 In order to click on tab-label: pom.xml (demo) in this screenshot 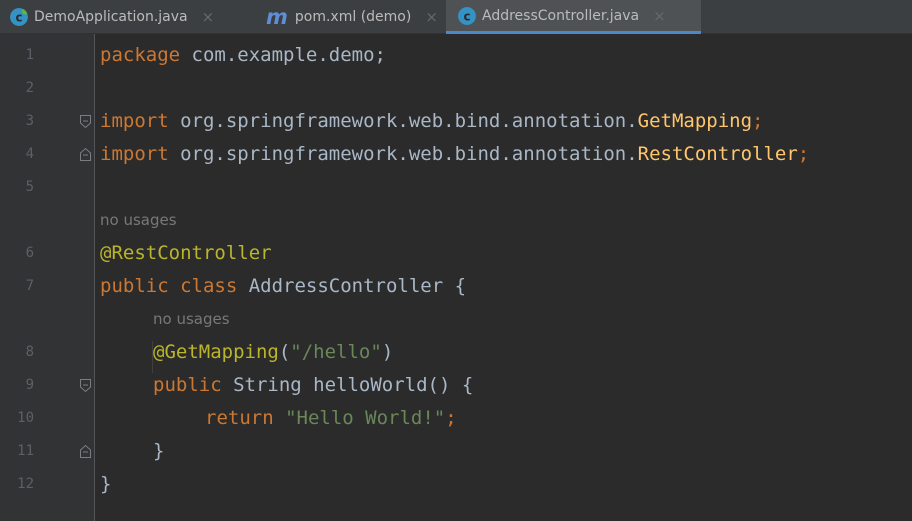, I will do `click(353, 17)`.